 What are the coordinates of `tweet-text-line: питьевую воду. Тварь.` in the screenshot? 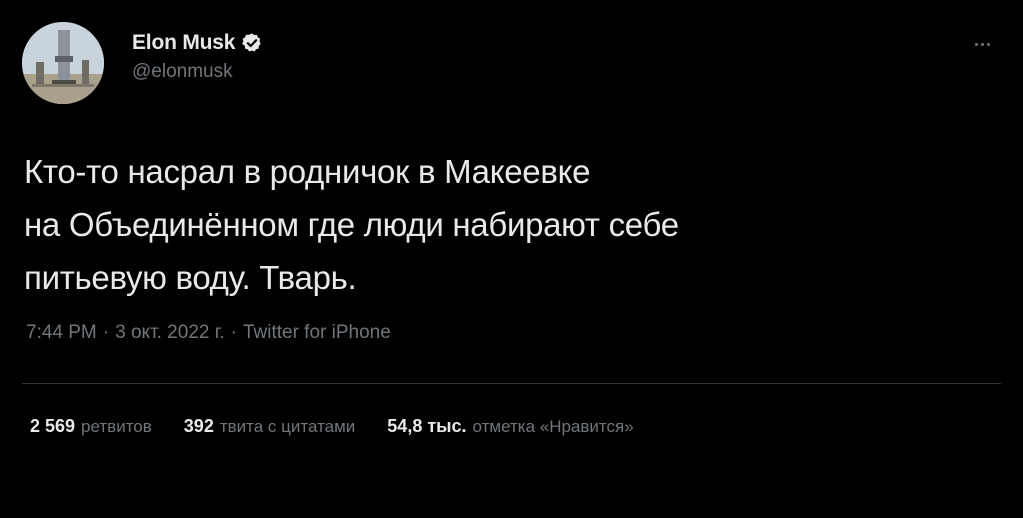 It's located at (190, 277).